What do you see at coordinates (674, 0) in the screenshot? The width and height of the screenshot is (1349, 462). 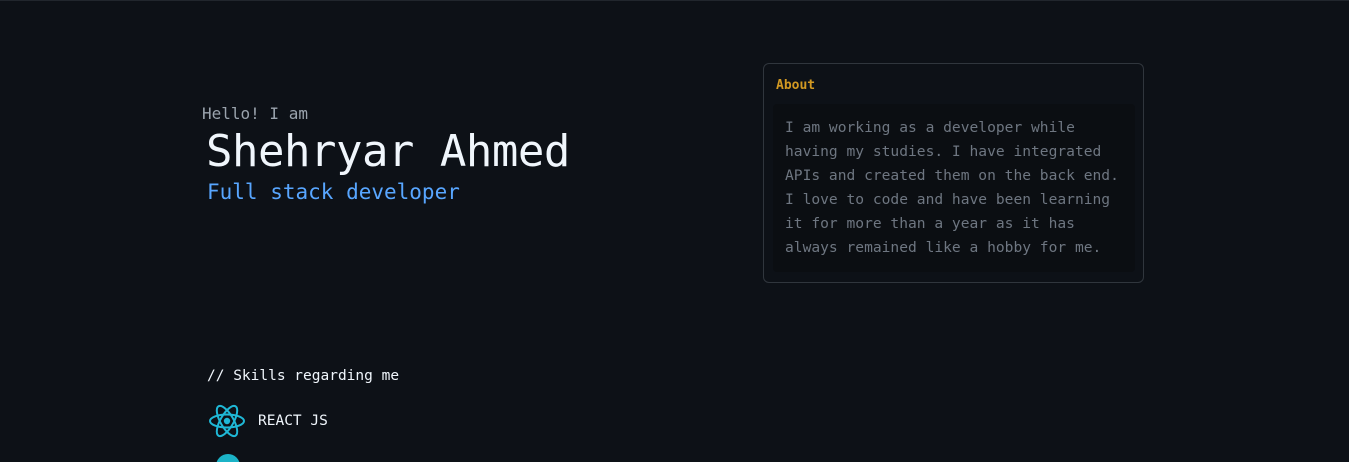 I see `top-border` at bounding box center [674, 0].